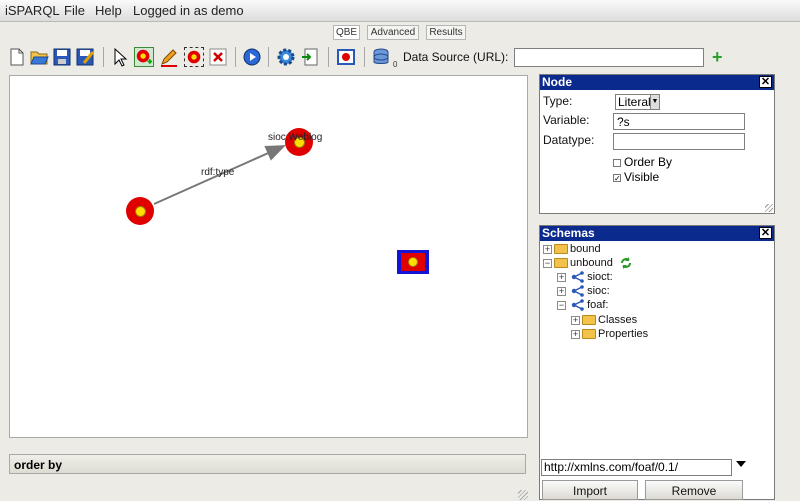  I want to click on login-status: Logged in as demo, so click(188, 10).